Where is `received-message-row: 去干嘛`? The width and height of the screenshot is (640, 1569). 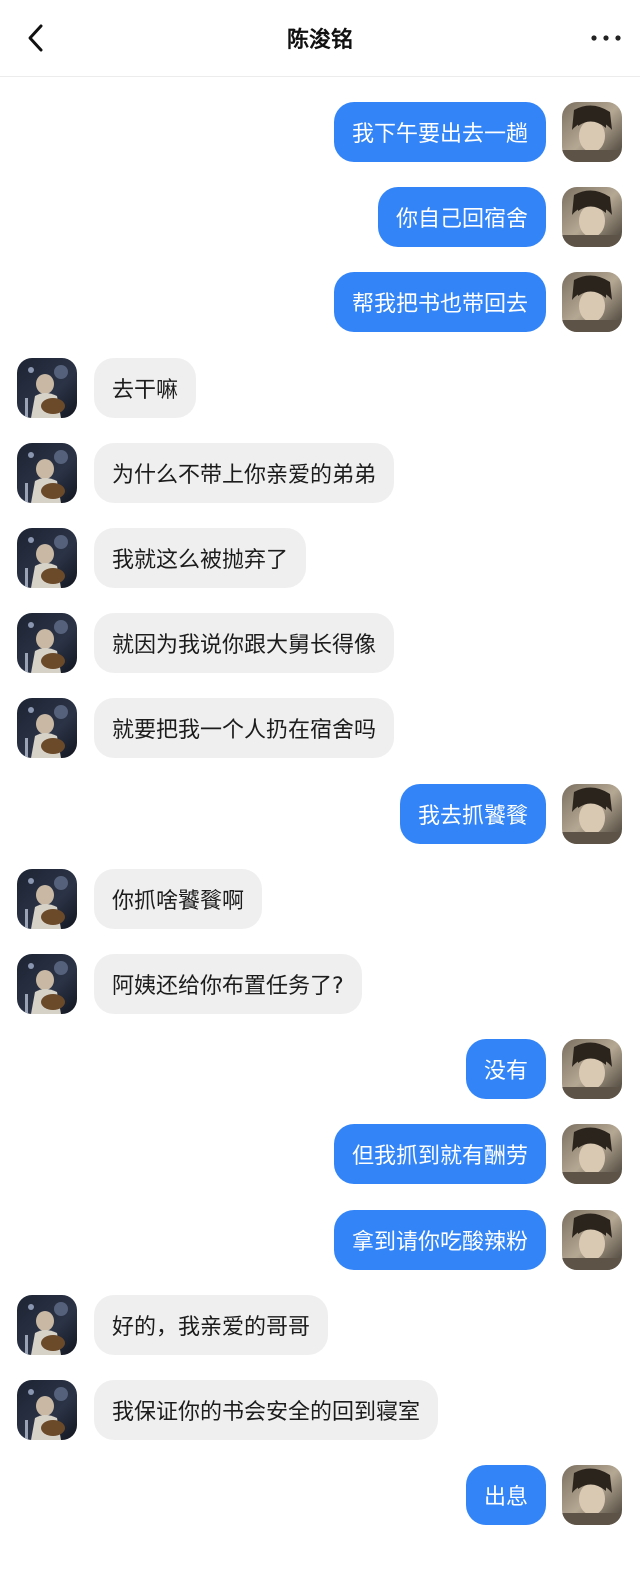
received-message-row: 去干嘛 is located at coordinates (320, 387).